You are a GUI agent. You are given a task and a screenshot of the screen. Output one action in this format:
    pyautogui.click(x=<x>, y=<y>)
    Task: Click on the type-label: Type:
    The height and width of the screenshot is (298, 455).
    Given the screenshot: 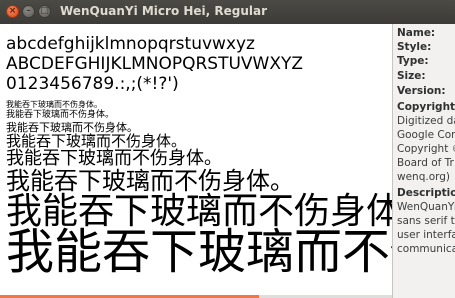 What is the action you would take?
    pyautogui.click(x=413, y=61)
    